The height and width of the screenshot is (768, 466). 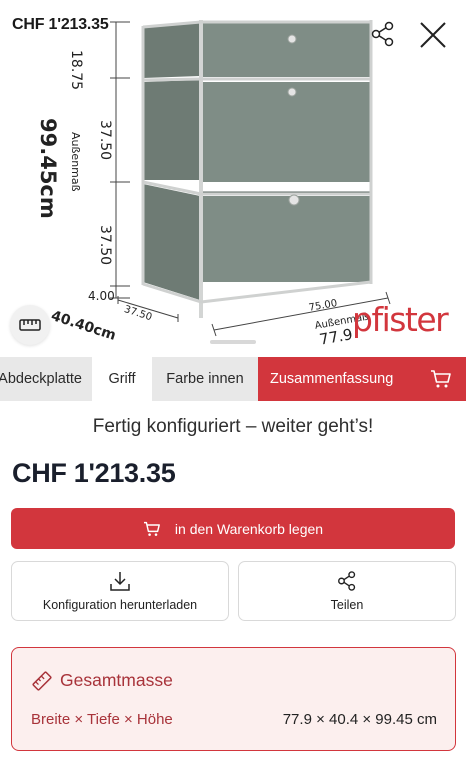 What do you see at coordinates (116, 680) in the screenshot?
I see `dims-title: Gesamtmasse` at bounding box center [116, 680].